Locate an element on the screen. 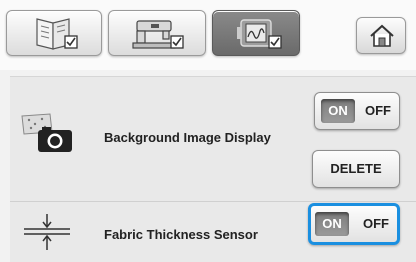 This screenshot has width=416, height=262. background-image-display-label: Background Image Display is located at coordinates (187, 137).